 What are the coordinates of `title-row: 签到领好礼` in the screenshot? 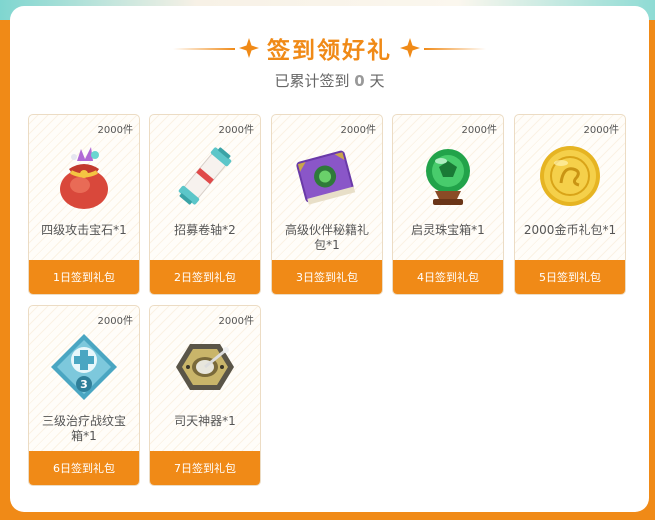 It's located at (329, 48).